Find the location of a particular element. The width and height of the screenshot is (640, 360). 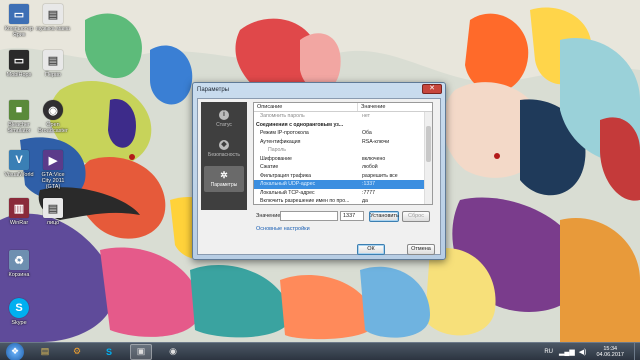

ok-button: ОК is located at coordinates (371, 249).